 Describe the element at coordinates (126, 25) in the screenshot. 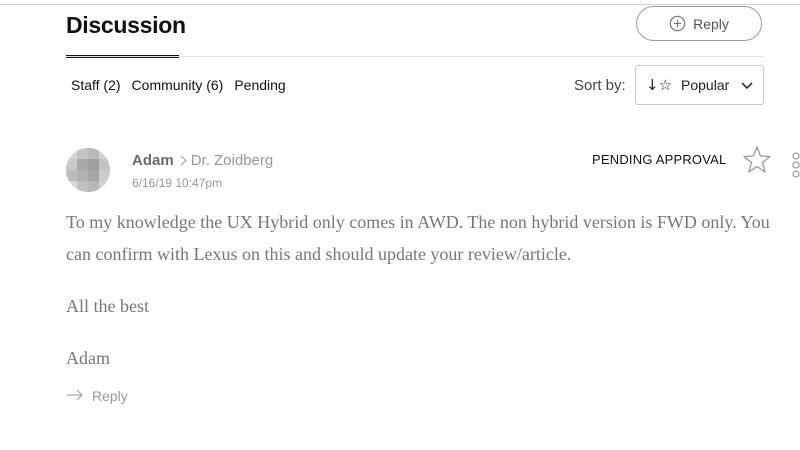

I see `page-title: Discussion` at that location.